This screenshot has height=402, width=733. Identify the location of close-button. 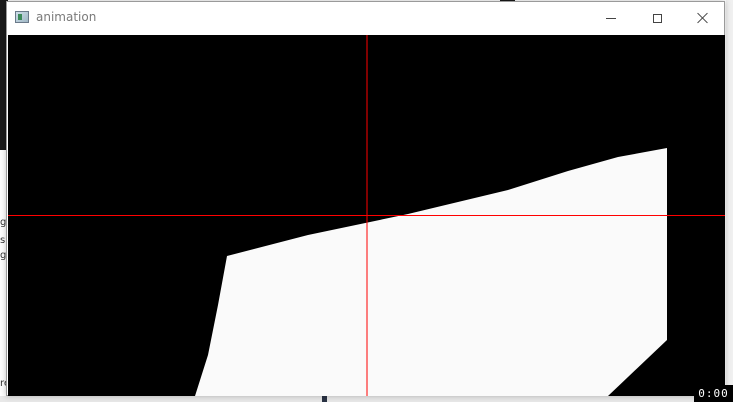
(703, 18).